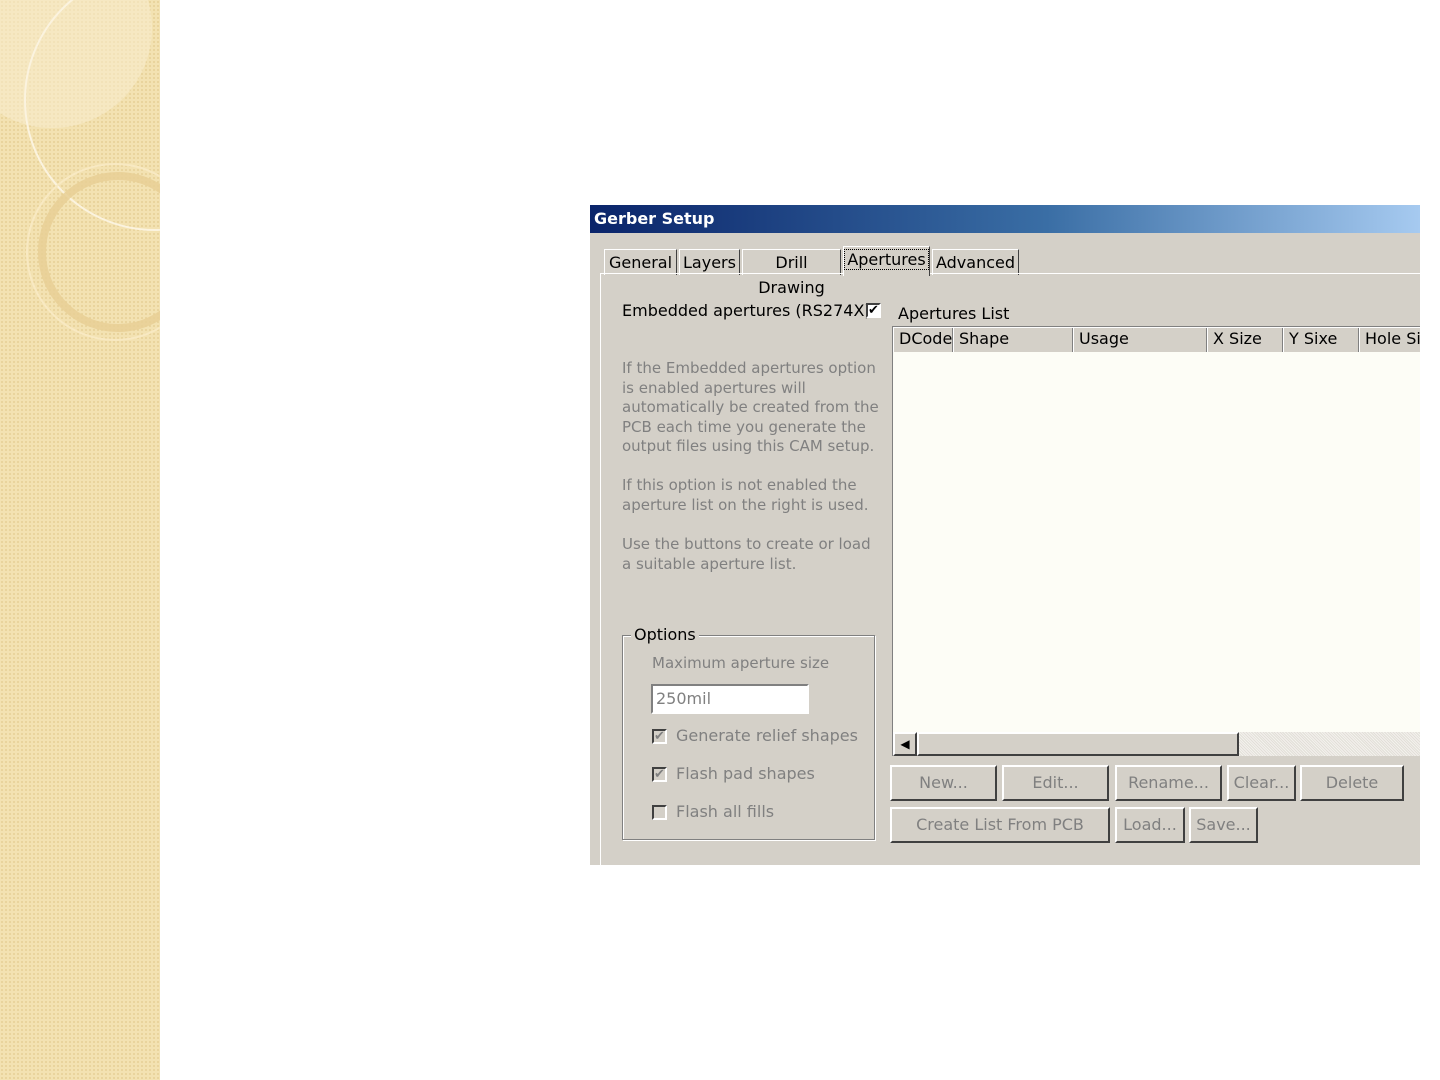 The width and height of the screenshot is (1440, 1080). What do you see at coordinates (1078, 744) in the screenshot?
I see `scrollbar-thumb` at bounding box center [1078, 744].